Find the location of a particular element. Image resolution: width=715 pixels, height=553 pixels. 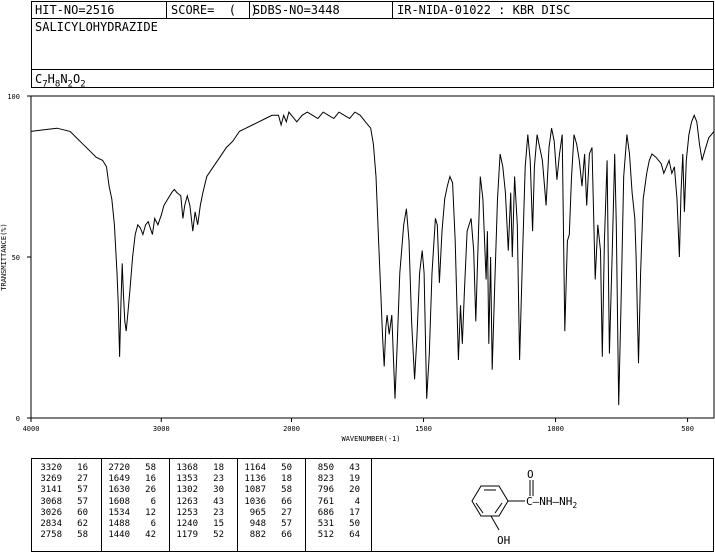

peak-wavenumber: 3320 is located at coordinates (51, 468).